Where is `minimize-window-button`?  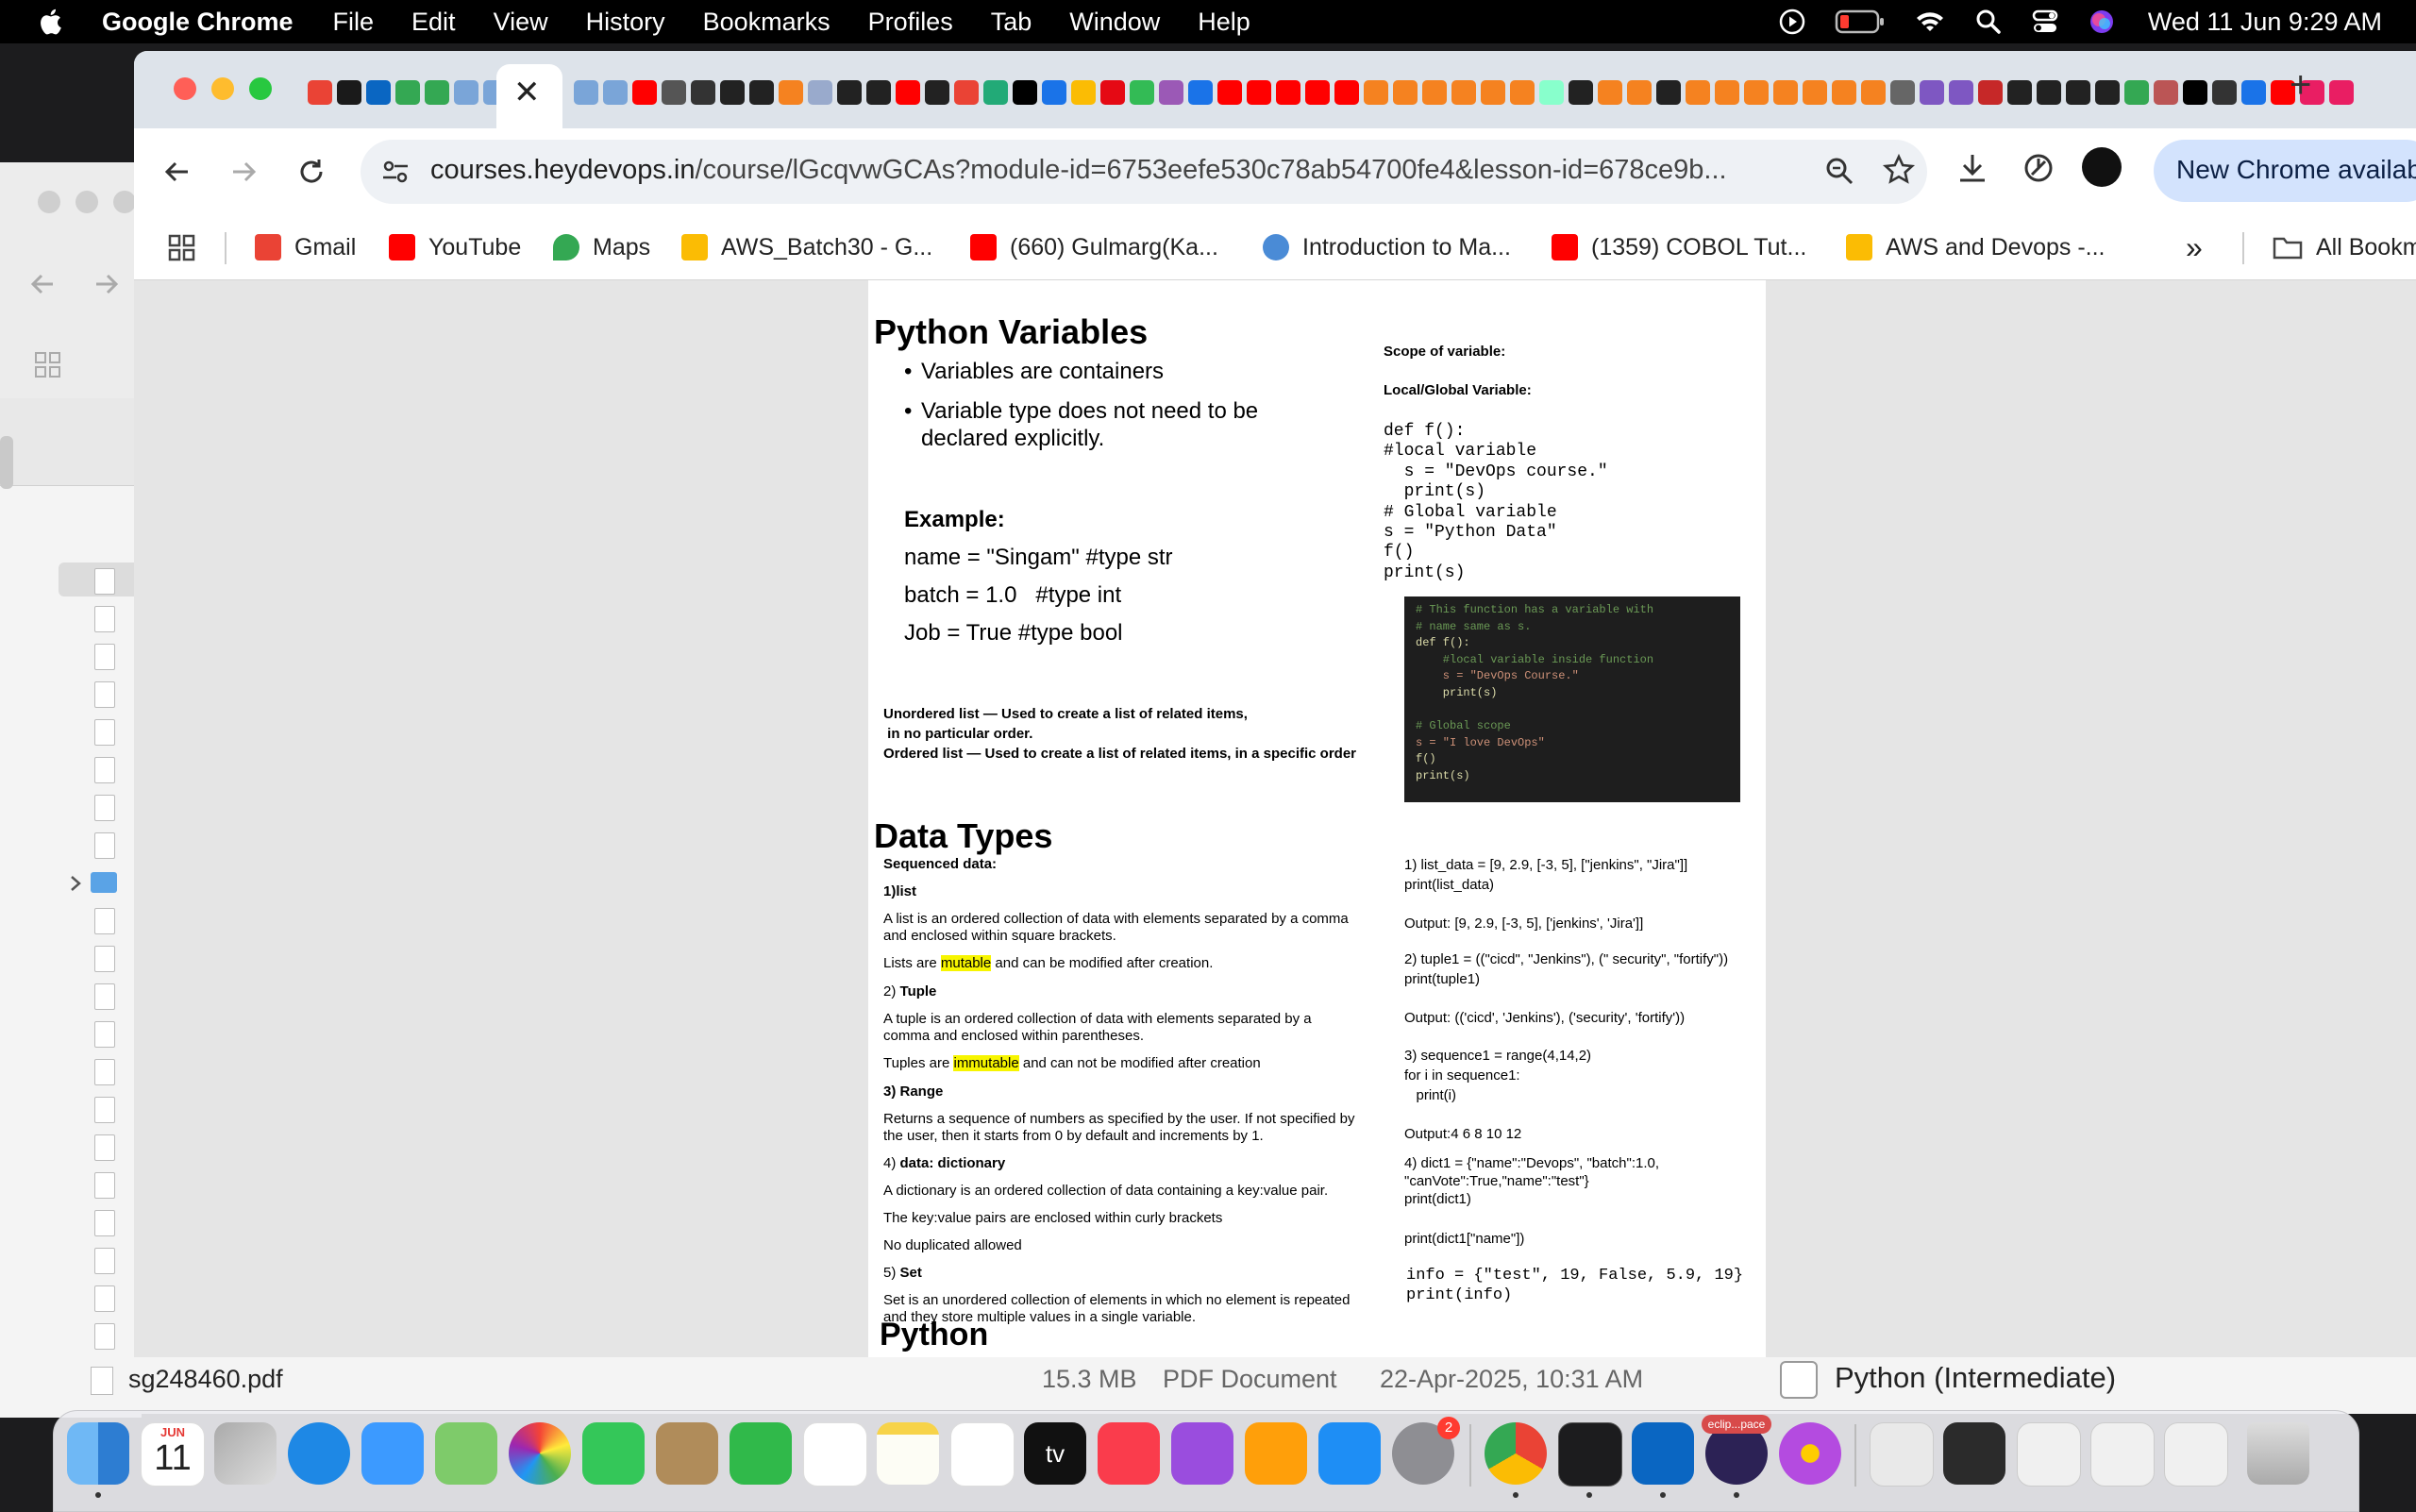
minimize-window-button is located at coordinates (222, 88).